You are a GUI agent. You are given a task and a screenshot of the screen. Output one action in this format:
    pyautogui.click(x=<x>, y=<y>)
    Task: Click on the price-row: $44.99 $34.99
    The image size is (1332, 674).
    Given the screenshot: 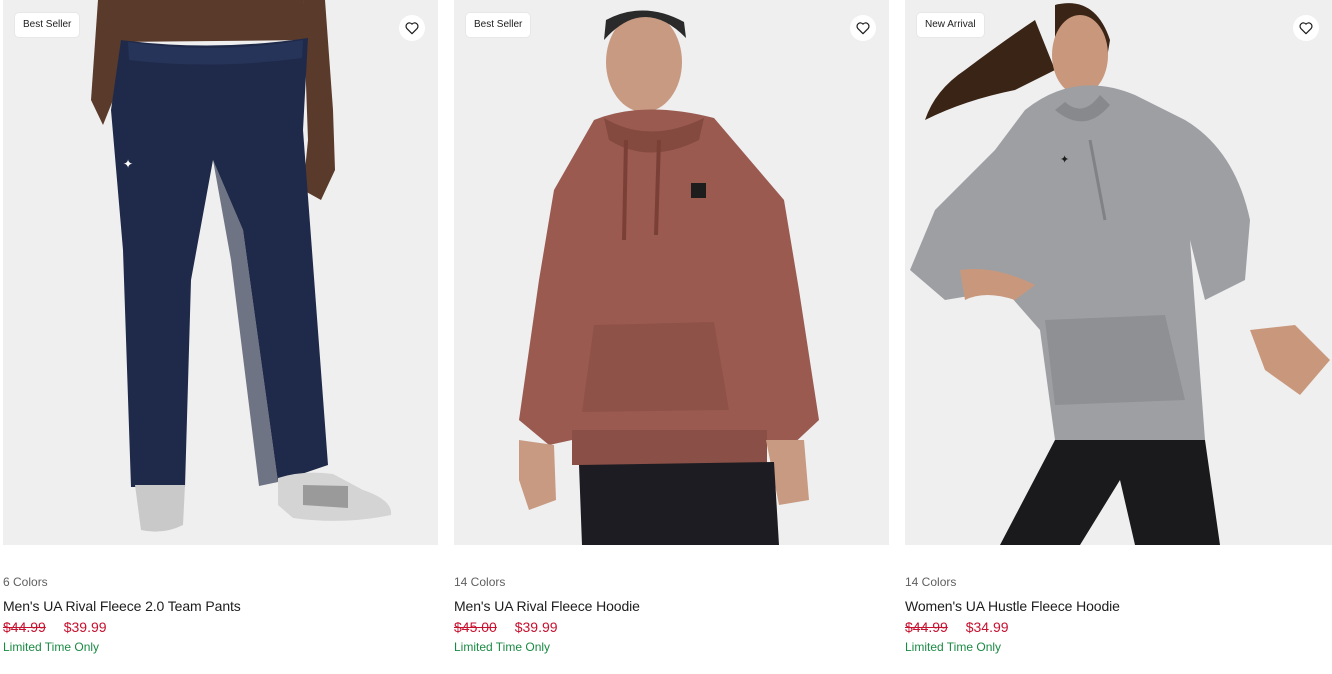 What is the action you would take?
    pyautogui.click(x=1118, y=627)
    